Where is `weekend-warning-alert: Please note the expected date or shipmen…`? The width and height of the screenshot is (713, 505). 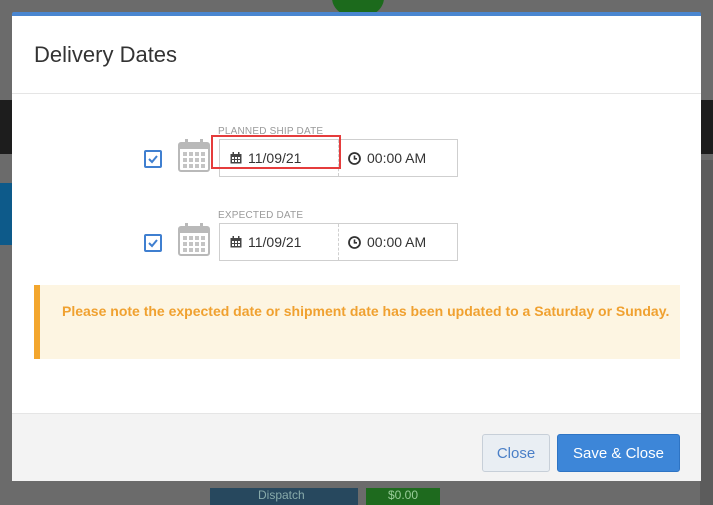 weekend-warning-alert: Please note the expected date or shipmen… is located at coordinates (357, 322).